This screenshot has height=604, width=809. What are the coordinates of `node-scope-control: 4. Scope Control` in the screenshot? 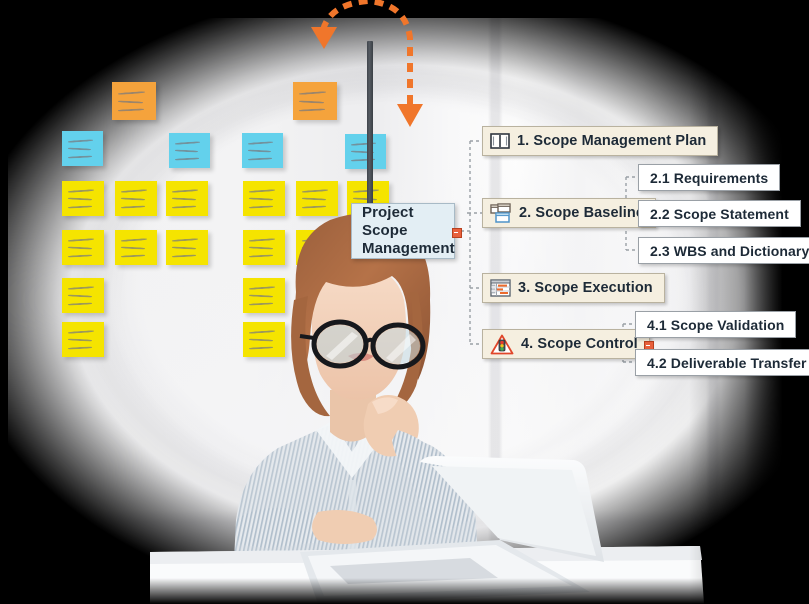 It's located at (568, 344).